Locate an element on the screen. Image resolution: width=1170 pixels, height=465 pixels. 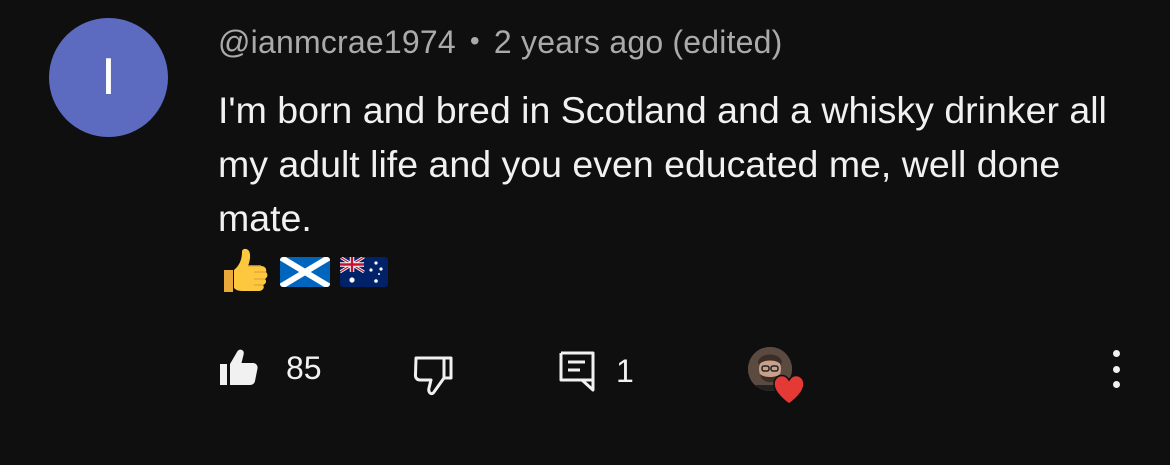
like-count: 85 is located at coordinates (304, 367).